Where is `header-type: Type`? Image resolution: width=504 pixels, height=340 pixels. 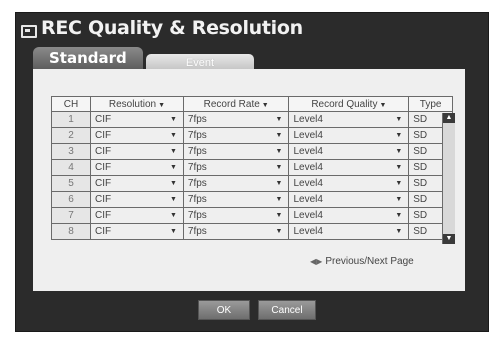
header-type: Type is located at coordinates (430, 104).